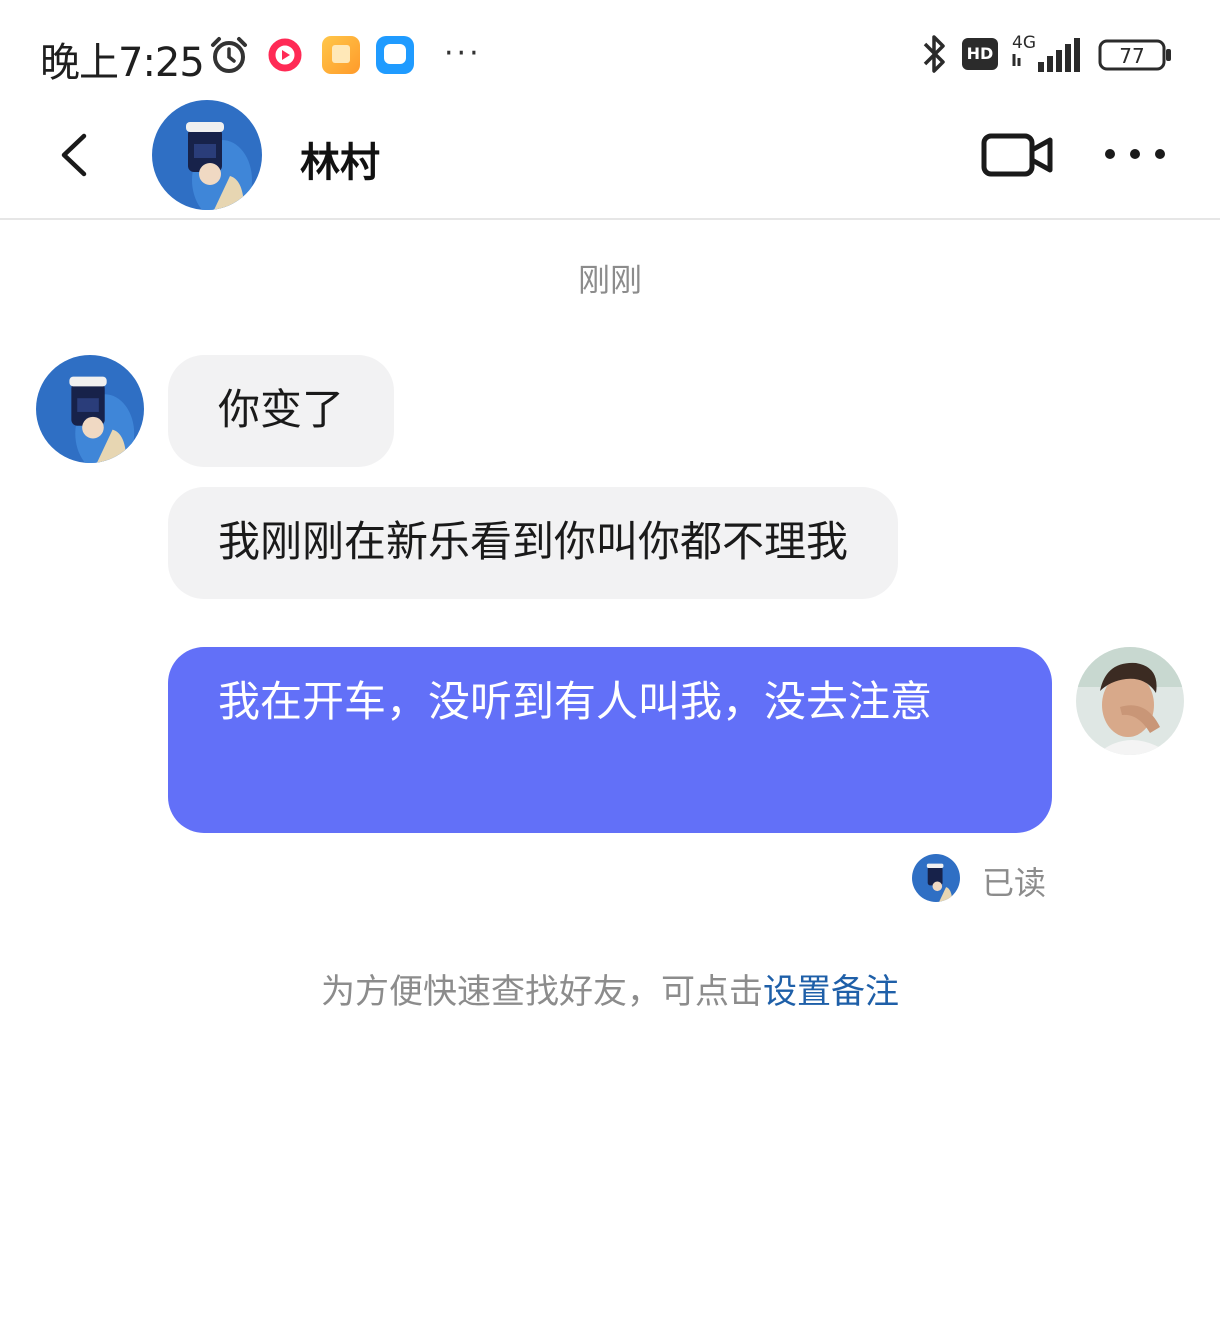 The width and height of the screenshot is (1220, 1327). What do you see at coordinates (610, 50) in the screenshot?
I see `status-bar: 晚上7:25 ··· HD 4G 77` at bounding box center [610, 50].